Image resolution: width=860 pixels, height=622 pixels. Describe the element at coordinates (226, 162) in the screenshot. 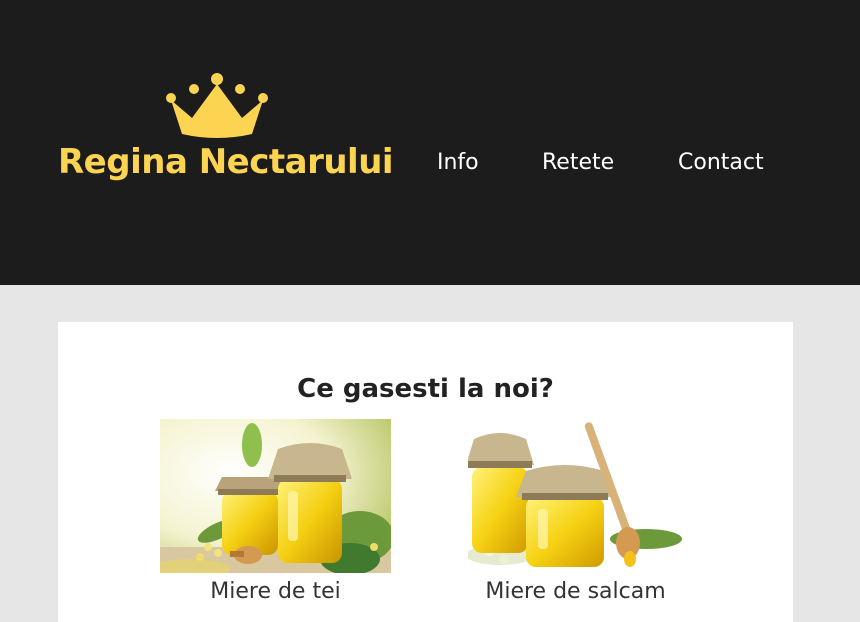

I see `brand-name: Regina Nectarului` at that location.